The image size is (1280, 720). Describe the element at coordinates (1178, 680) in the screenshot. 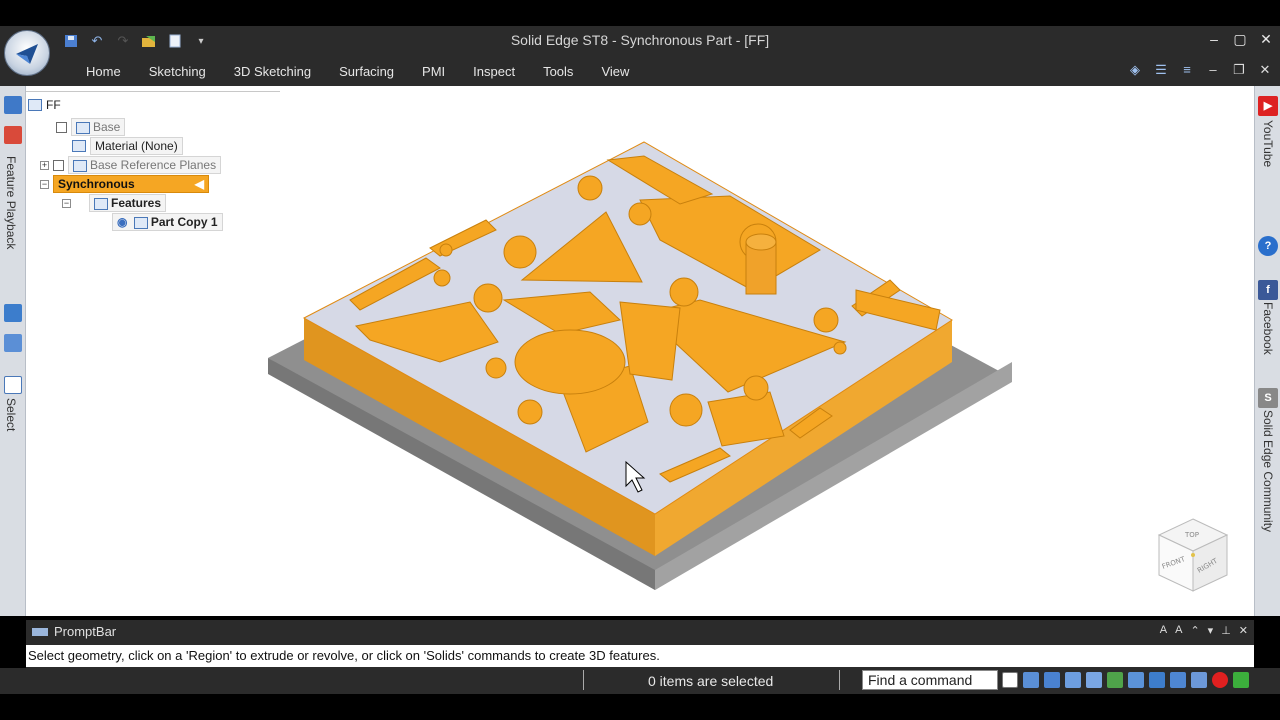

I see `shading-icon` at that location.